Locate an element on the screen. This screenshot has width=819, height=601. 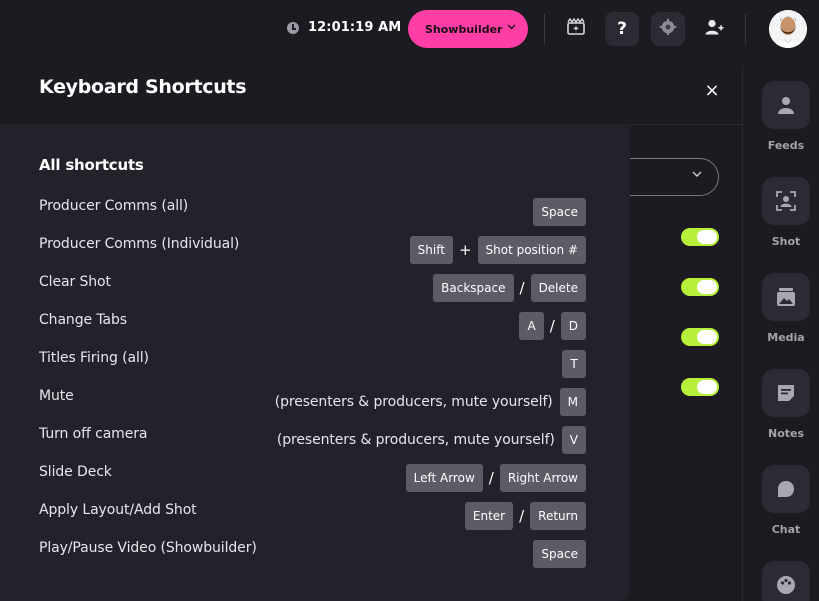
feeds-icon is located at coordinates (786, 105).